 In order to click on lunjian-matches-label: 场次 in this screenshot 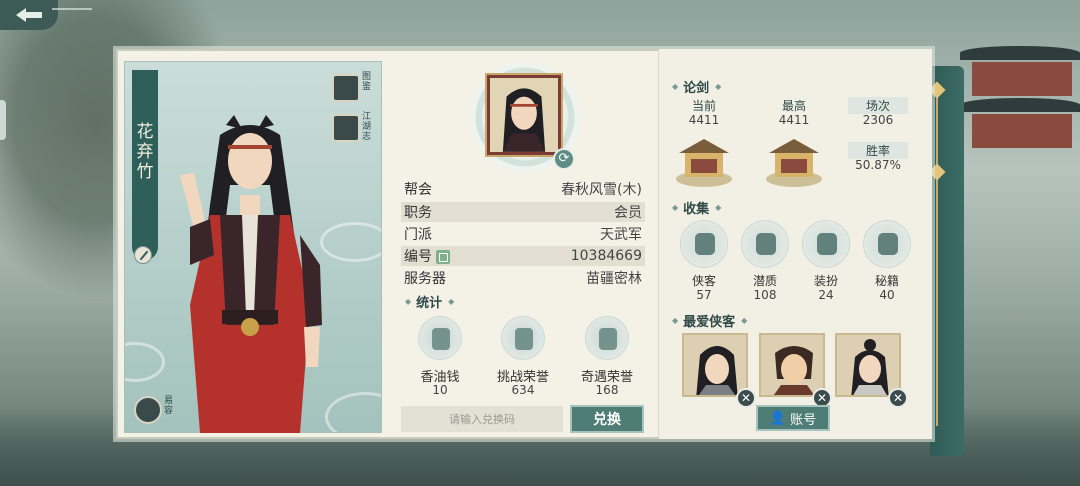, I will do `click(878, 105)`.